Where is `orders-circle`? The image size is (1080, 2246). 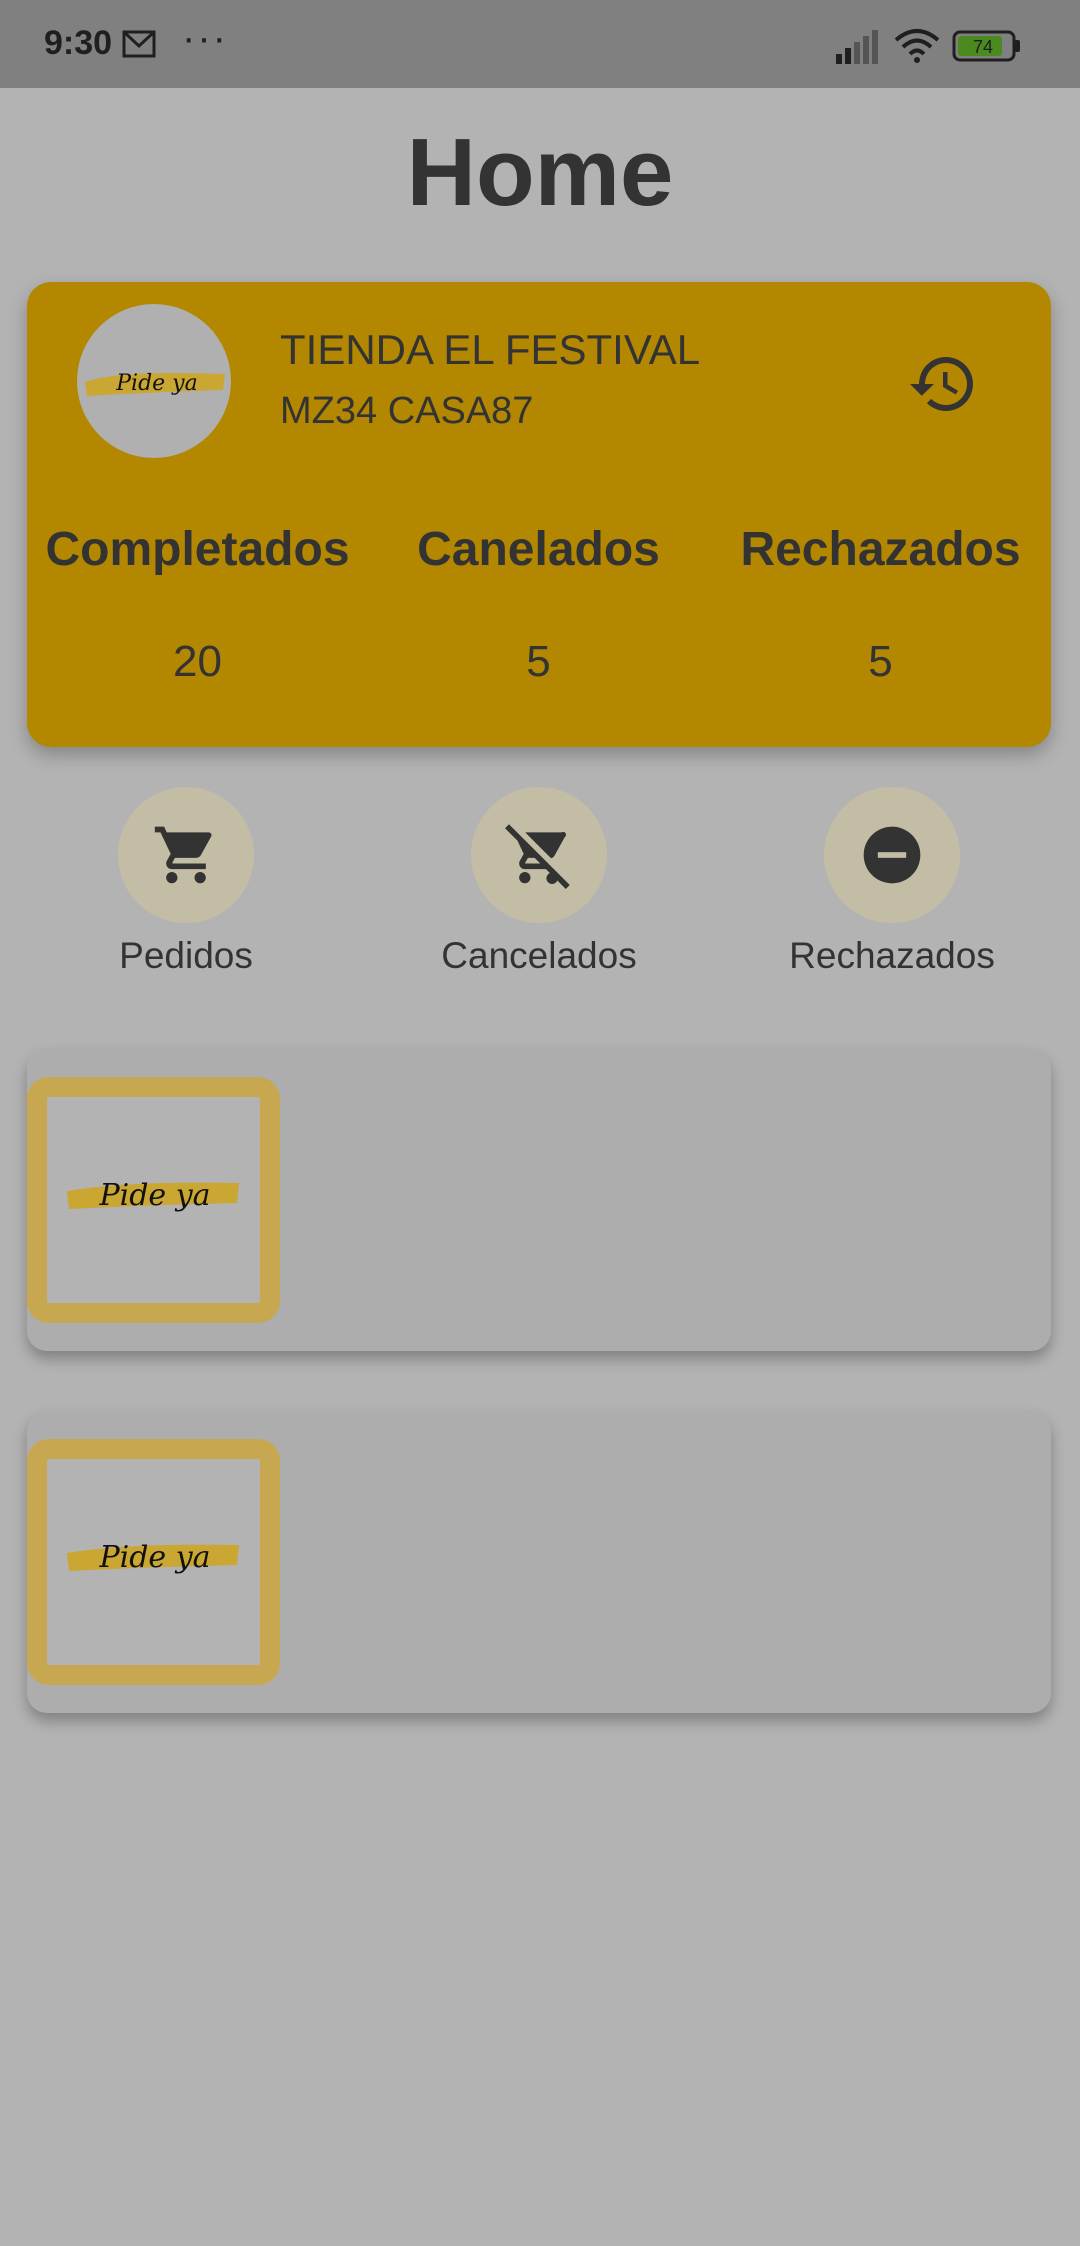
orders-circle is located at coordinates (186, 855).